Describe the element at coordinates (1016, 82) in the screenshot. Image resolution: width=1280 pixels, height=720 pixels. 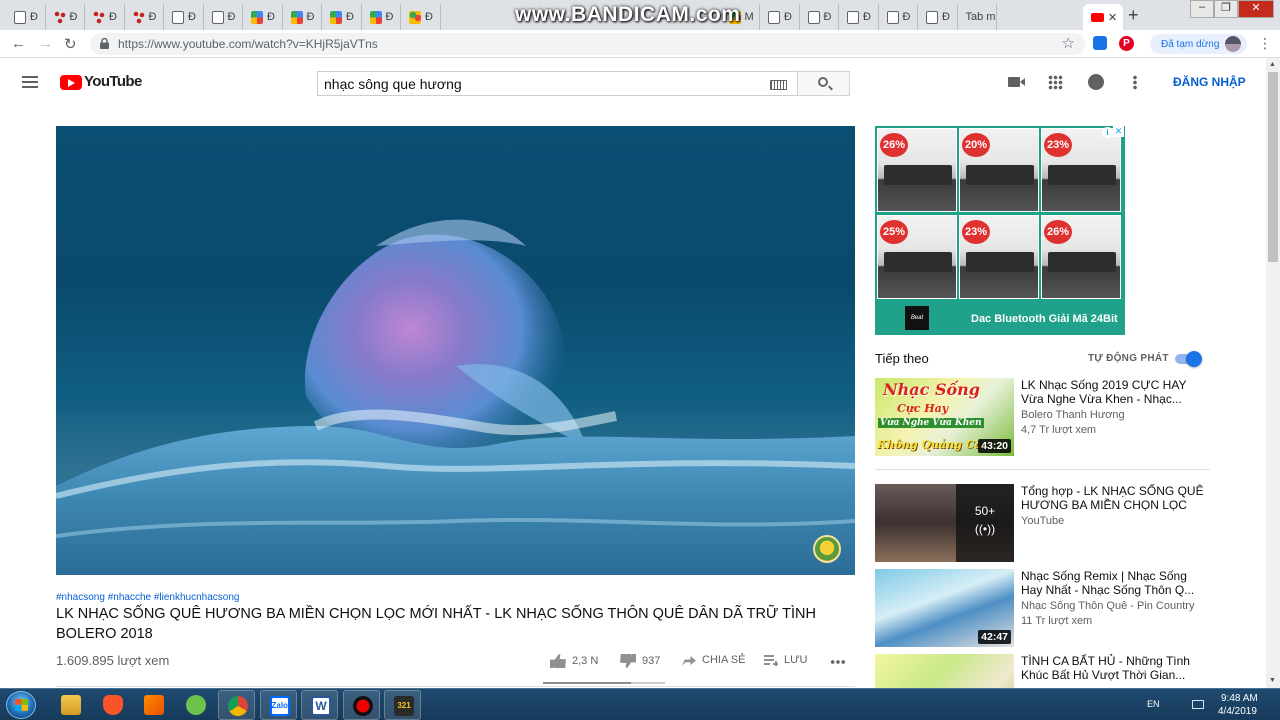
I see `create-video-icon` at that location.